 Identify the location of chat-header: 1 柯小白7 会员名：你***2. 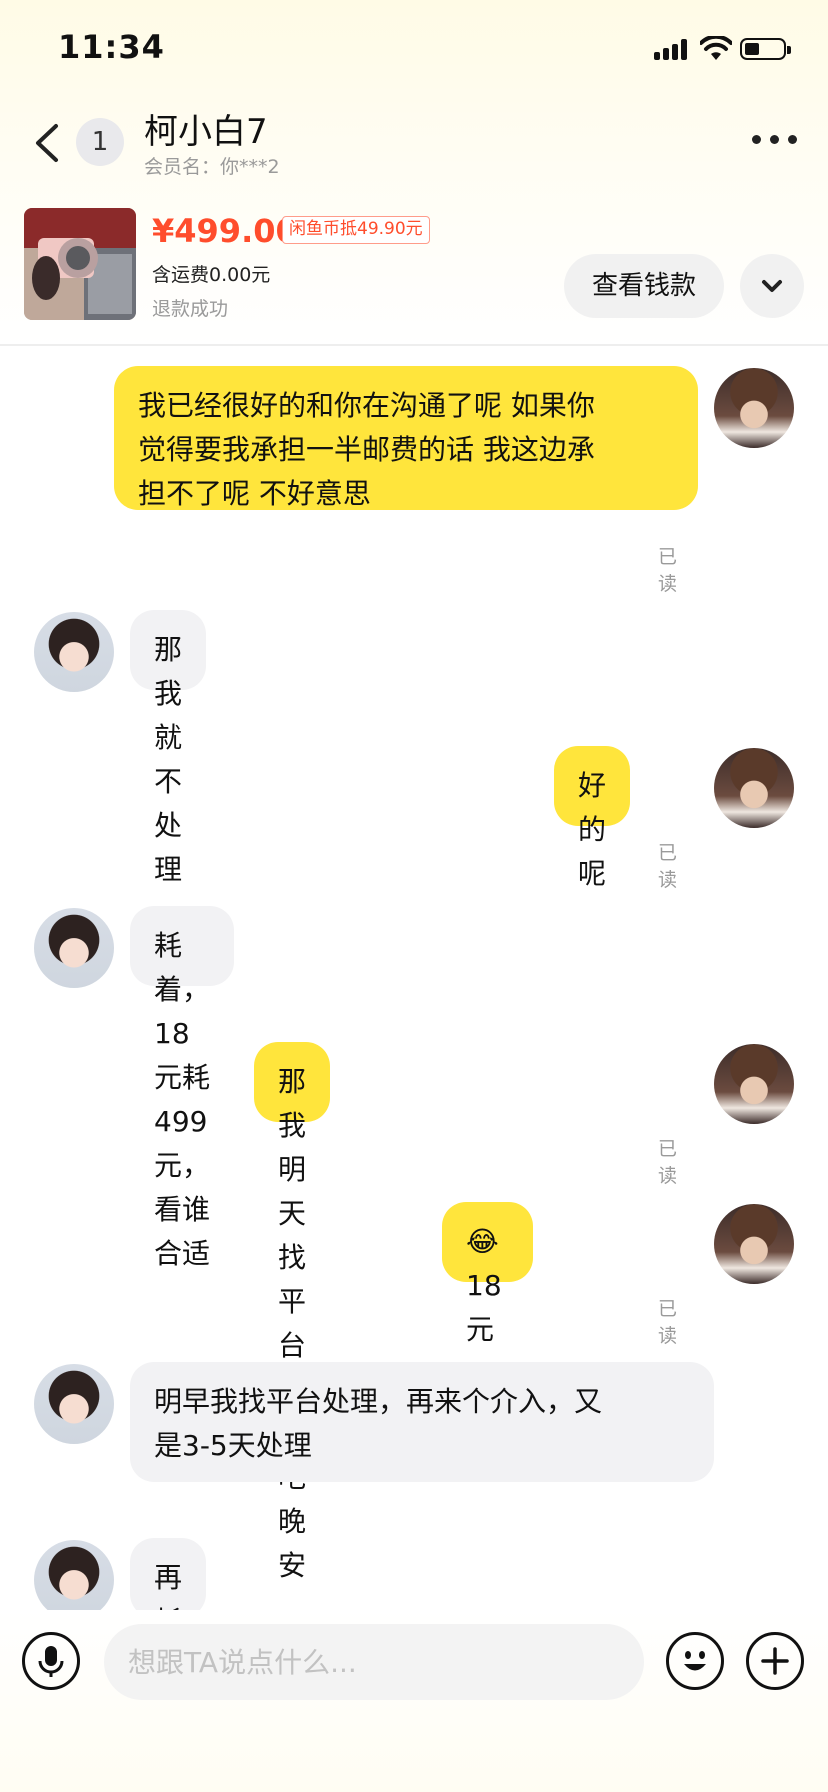
(414, 150).